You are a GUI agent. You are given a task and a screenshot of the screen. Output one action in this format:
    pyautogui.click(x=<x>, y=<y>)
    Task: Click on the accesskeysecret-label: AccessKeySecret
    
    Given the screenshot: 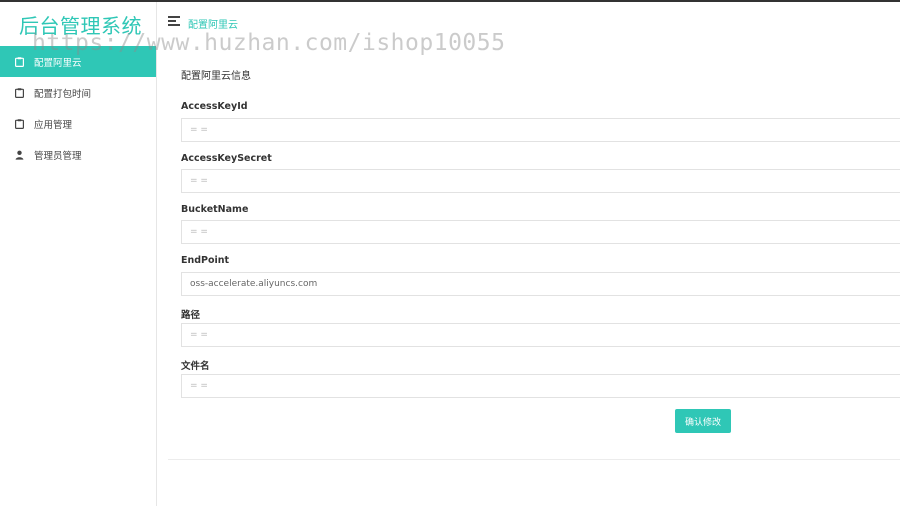 What is the action you would take?
    pyautogui.click(x=226, y=158)
    